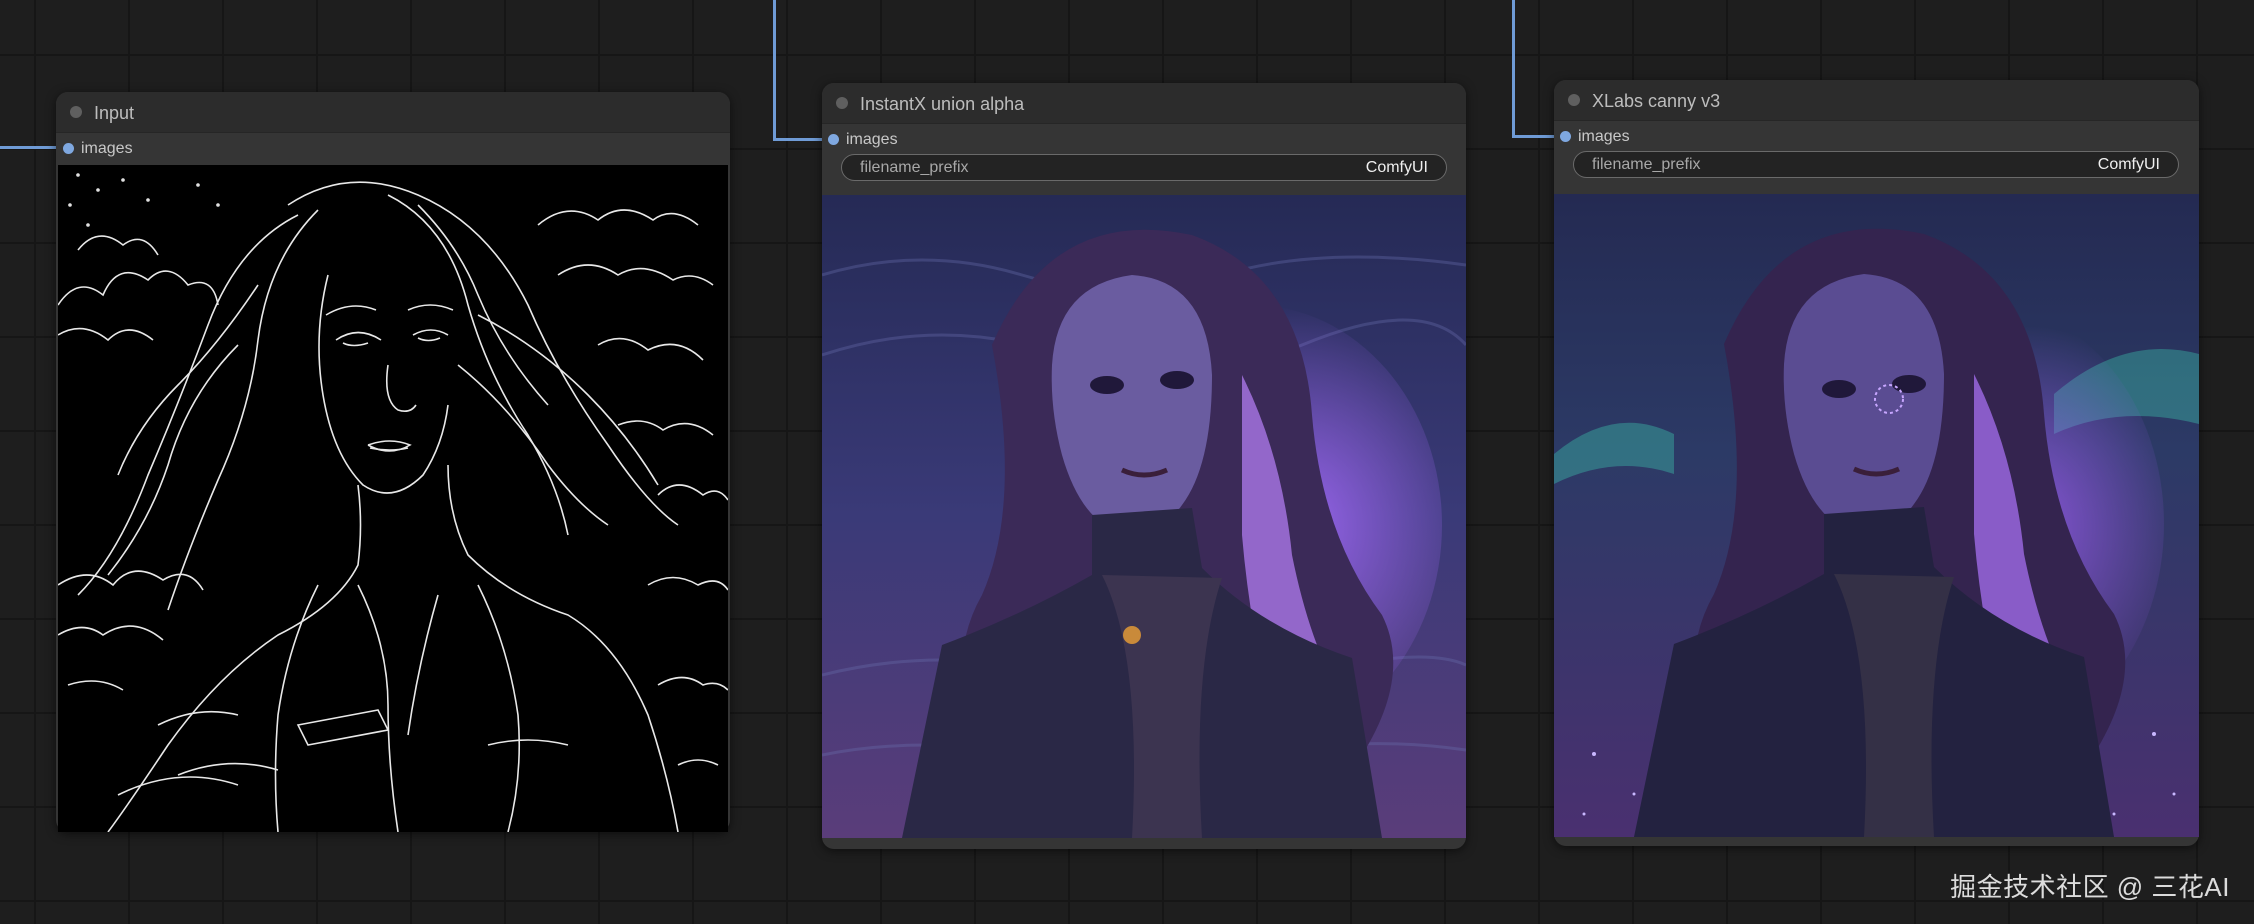 This screenshot has width=2254, height=924. I want to click on watermark-text: 掘金技术社区 @ 三花AI, so click(2090, 887).